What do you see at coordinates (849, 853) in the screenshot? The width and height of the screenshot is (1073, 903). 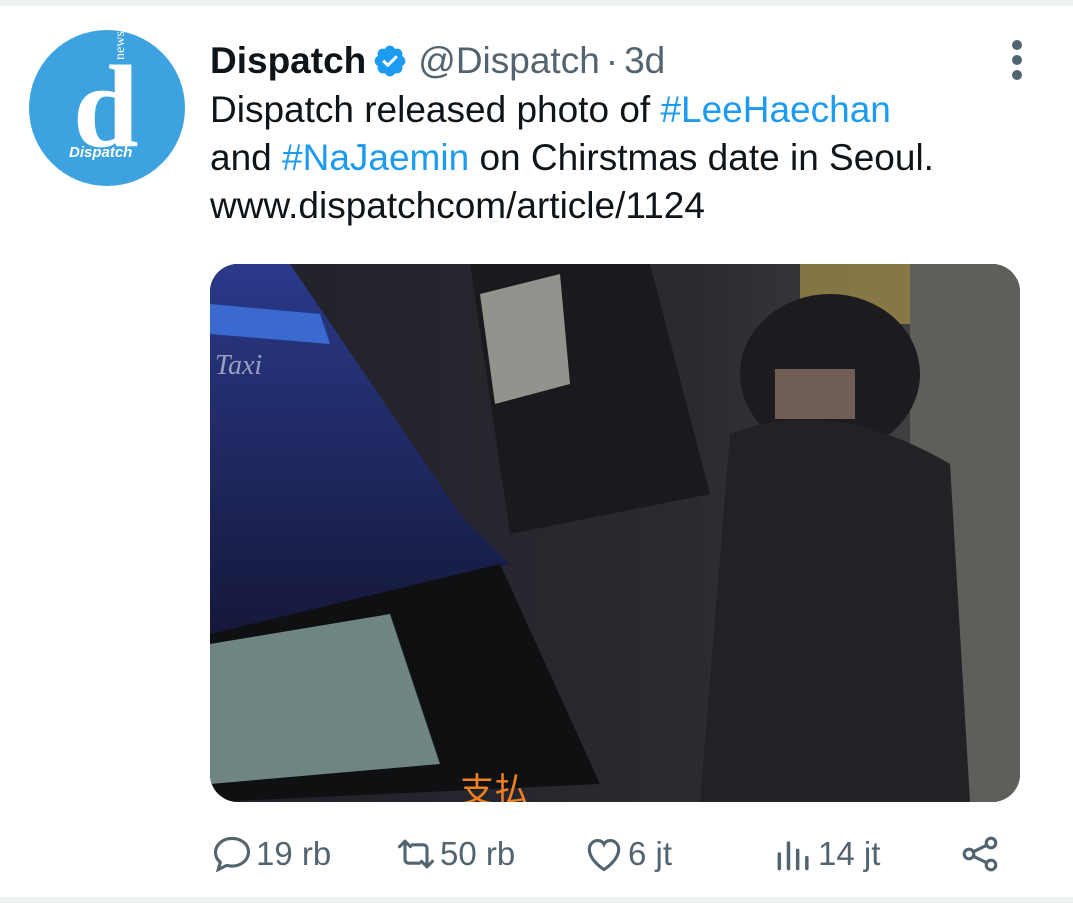 I see `views-count: 14 jt` at bounding box center [849, 853].